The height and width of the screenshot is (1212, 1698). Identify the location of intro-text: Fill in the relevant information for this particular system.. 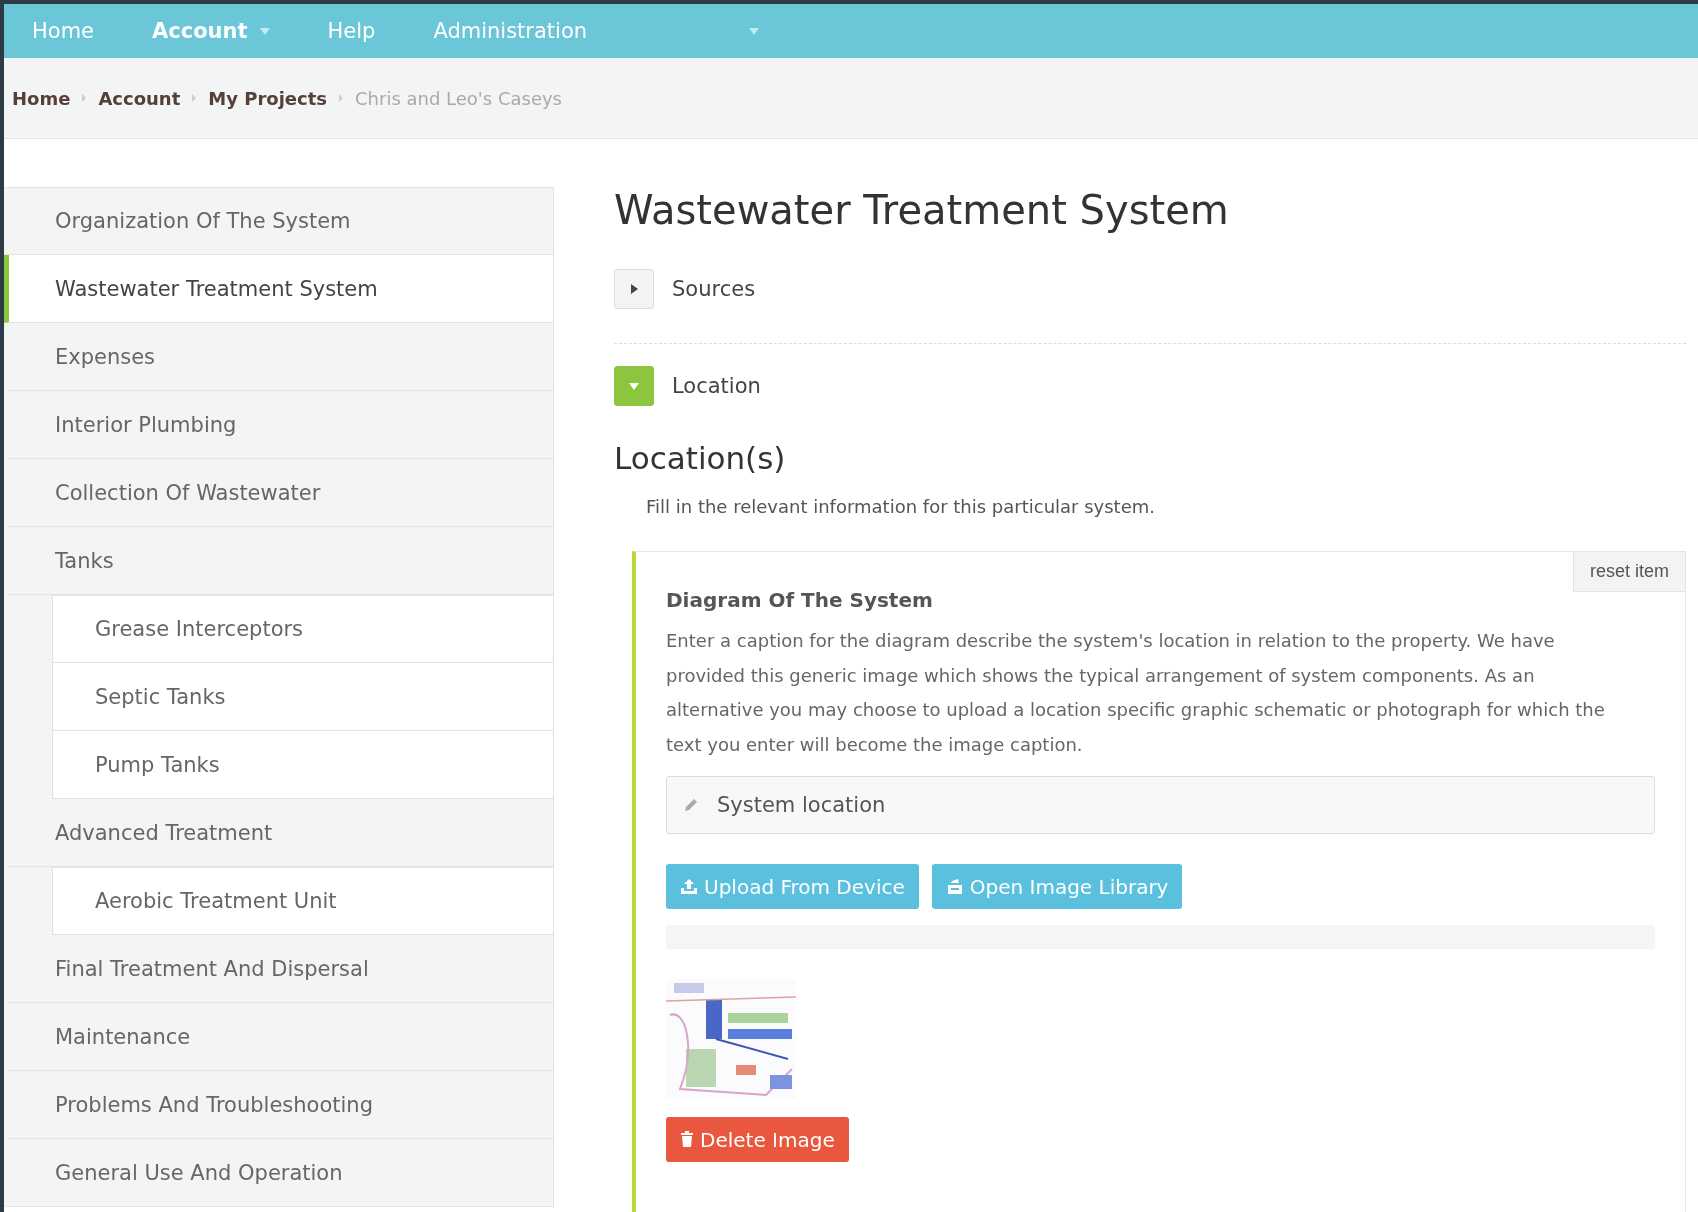
(901, 506).